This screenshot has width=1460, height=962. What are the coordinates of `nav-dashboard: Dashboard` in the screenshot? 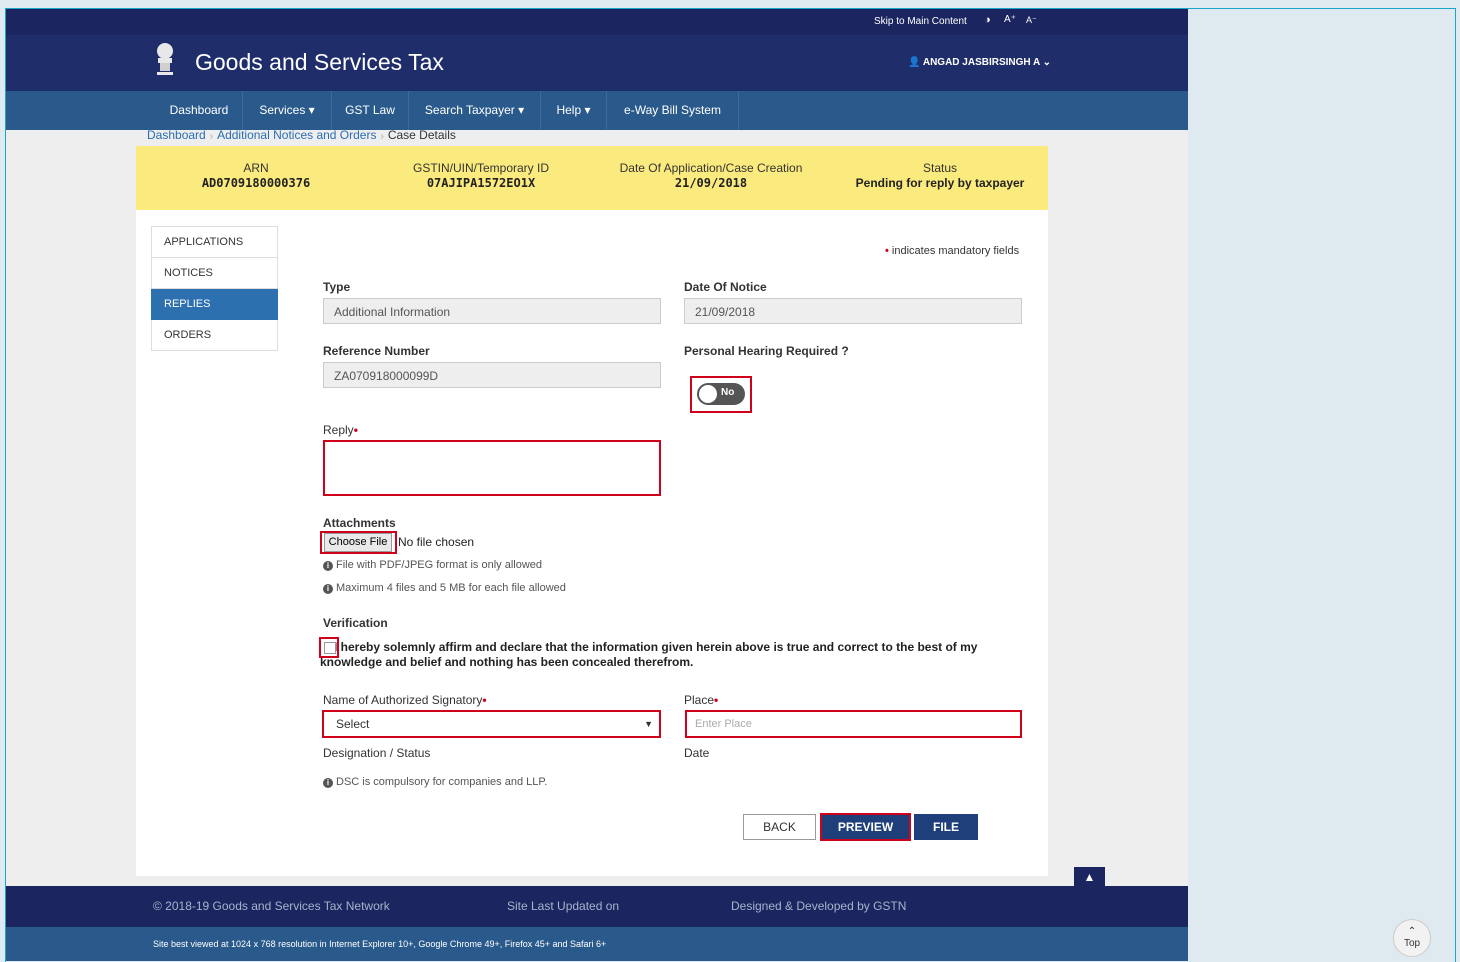 It's located at (199, 110).